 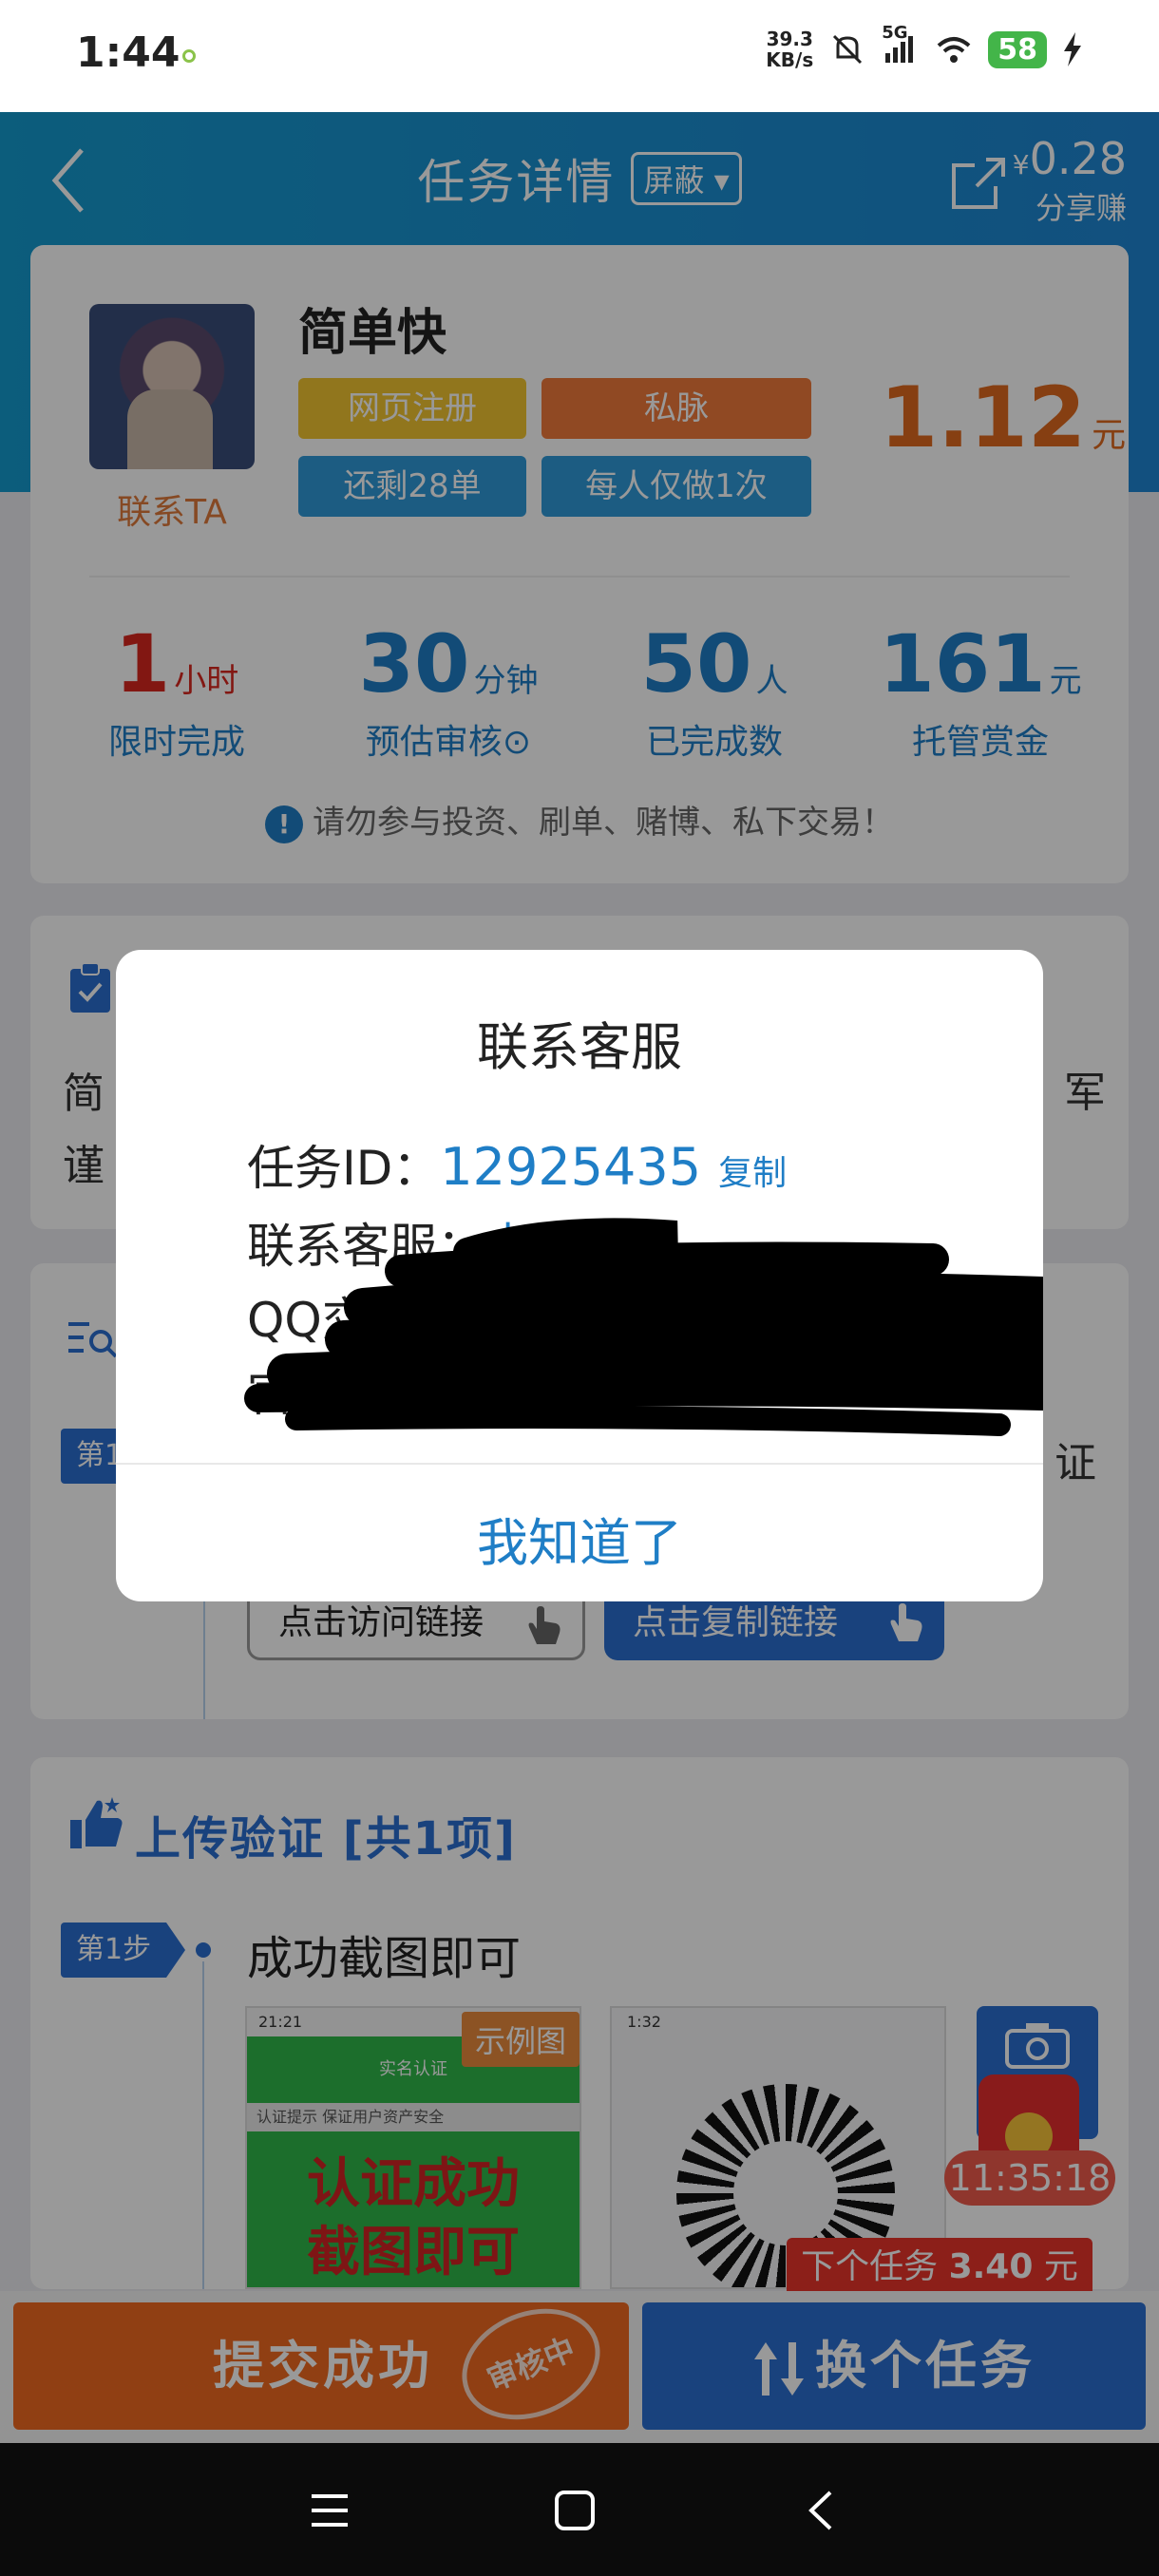 I want to click on back-icon, so click(x=822, y=2510).